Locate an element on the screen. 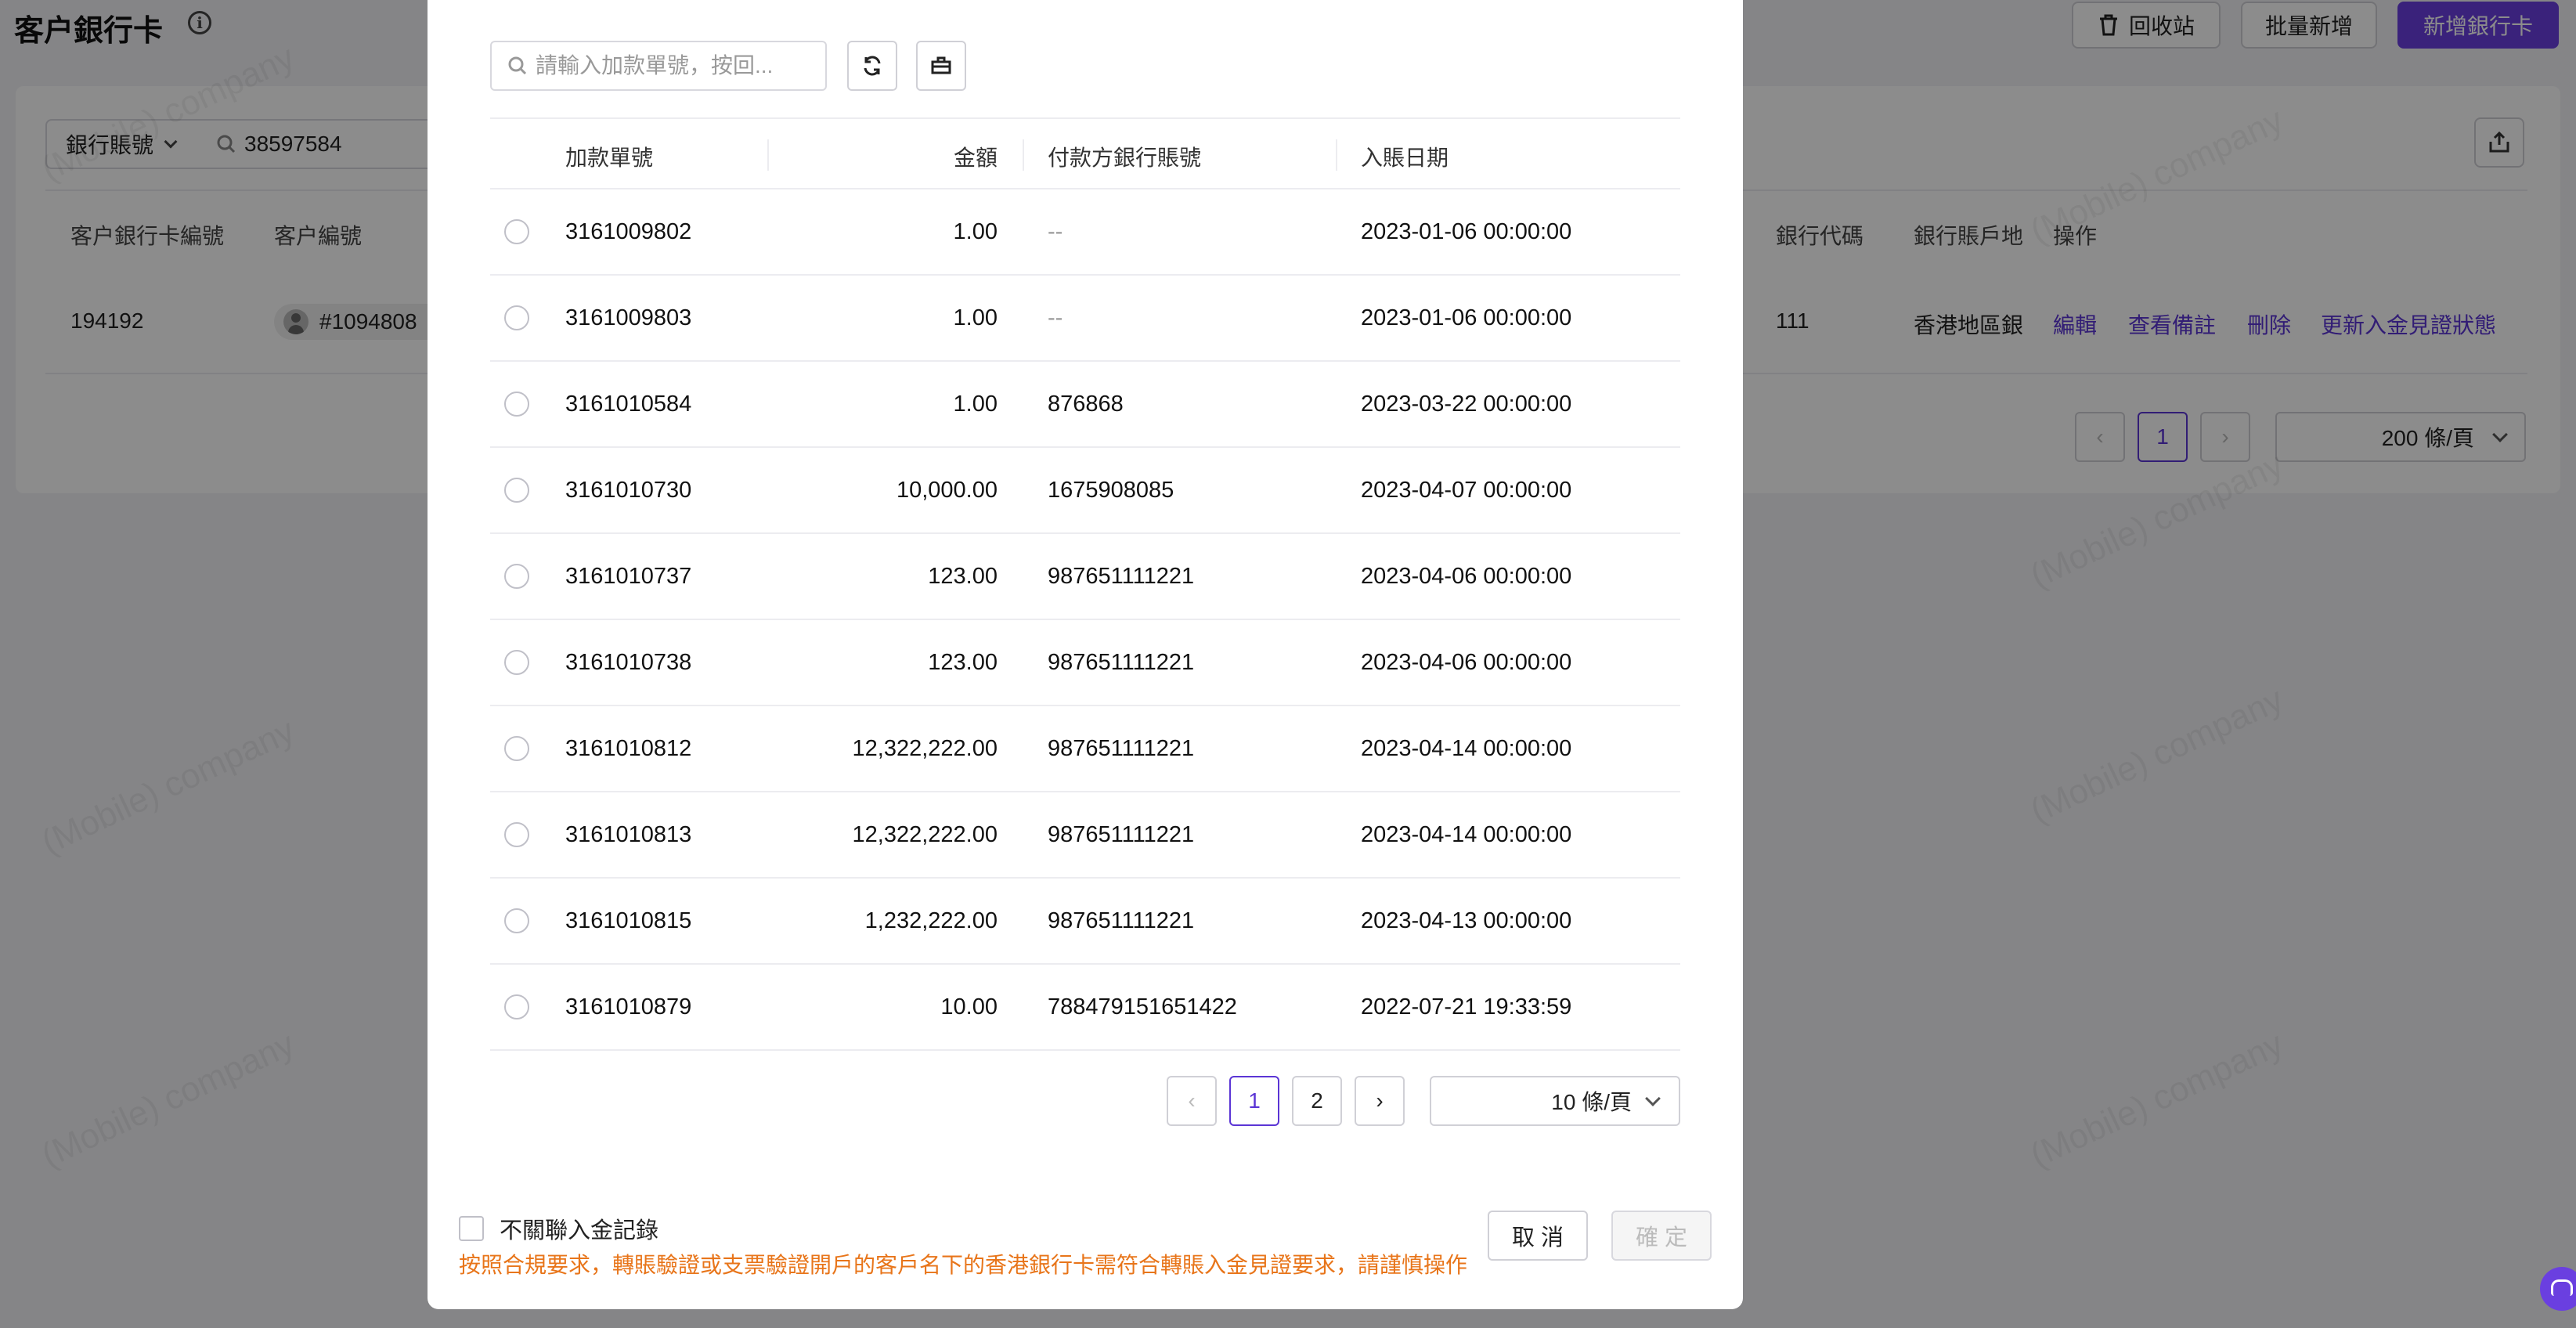 The width and height of the screenshot is (2576, 1328). page-size-select: 10 條/頁 is located at coordinates (1555, 1101).